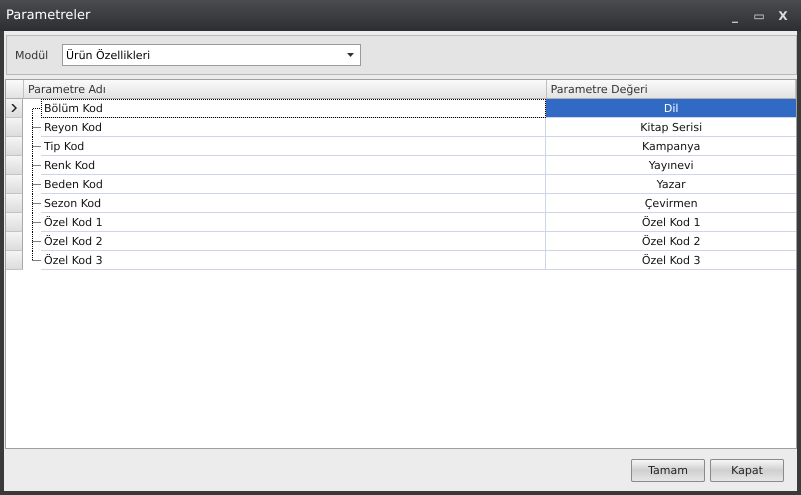 Image resolution: width=801 pixels, height=495 pixels. Describe the element at coordinates (668, 470) in the screenshot. I see `ok-button: Tamam` at that location.